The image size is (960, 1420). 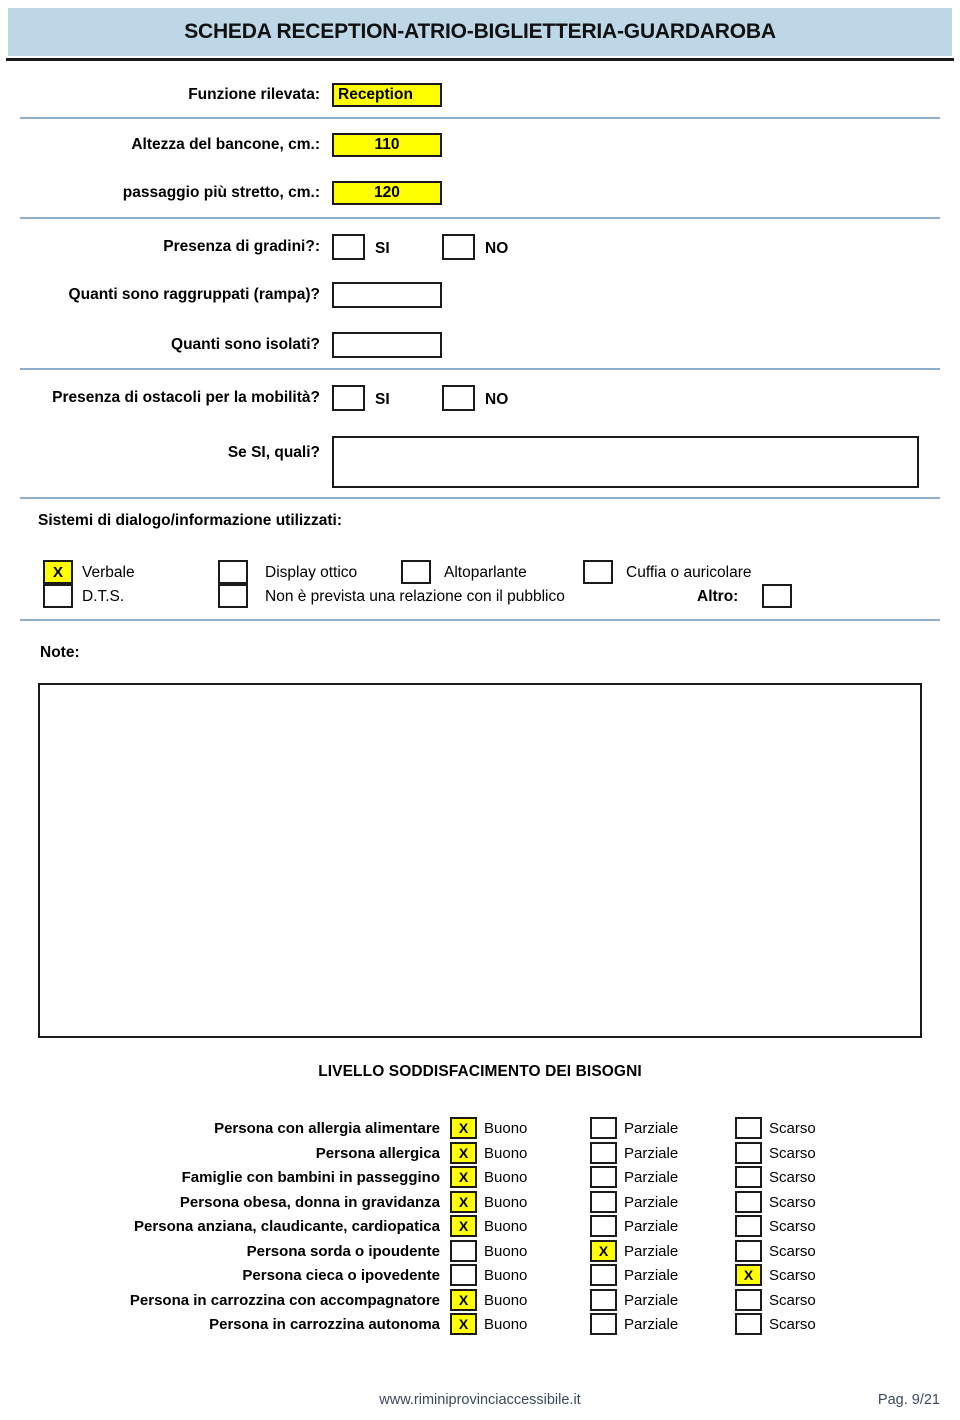 I want to click on quanti-raggruppati-input, so click(x=387, y=295).